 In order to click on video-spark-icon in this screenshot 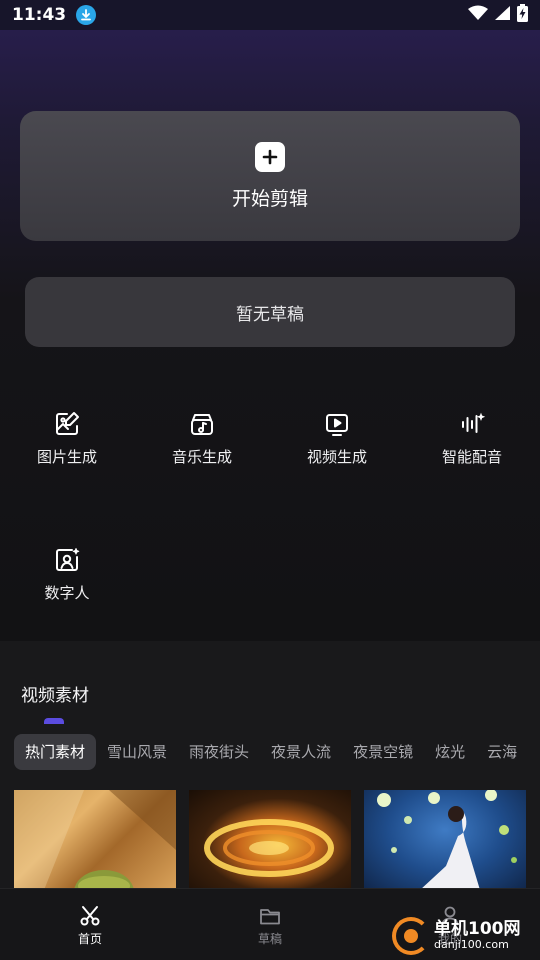, I will do `click(337, 425)`.